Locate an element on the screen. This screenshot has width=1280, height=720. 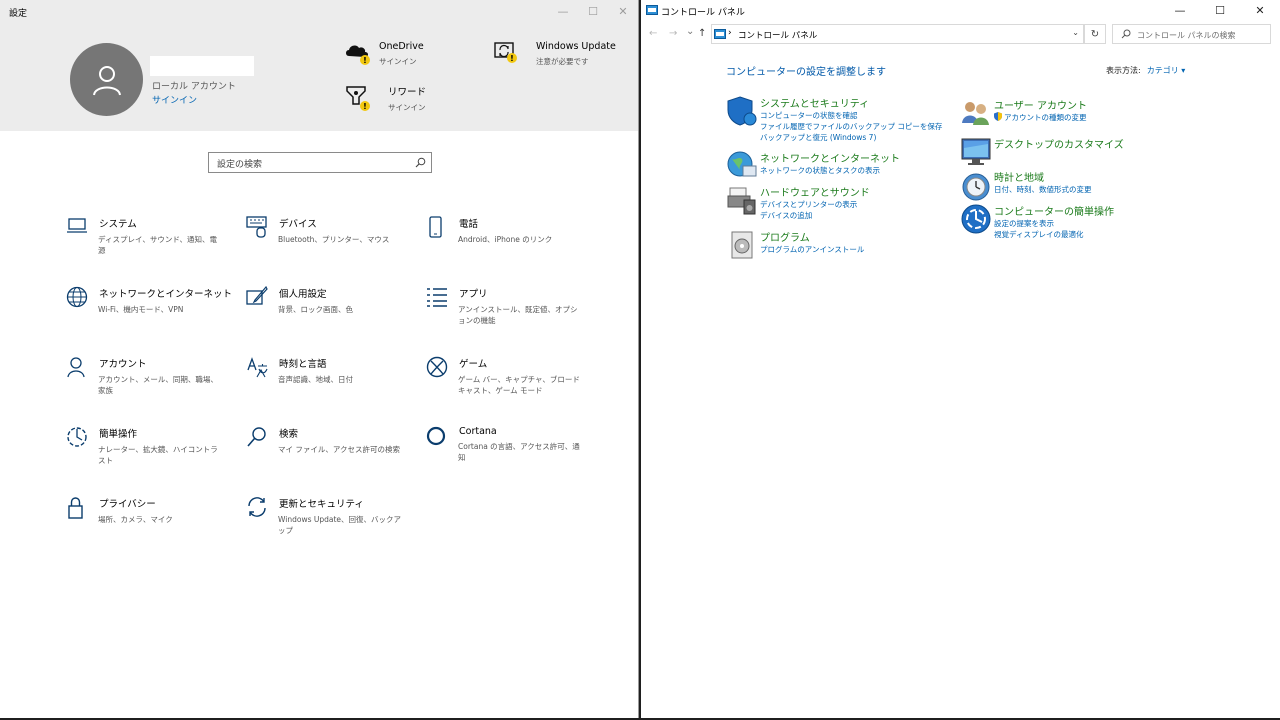
refresh-button: ↻ is located at coordinates (1095, 34).